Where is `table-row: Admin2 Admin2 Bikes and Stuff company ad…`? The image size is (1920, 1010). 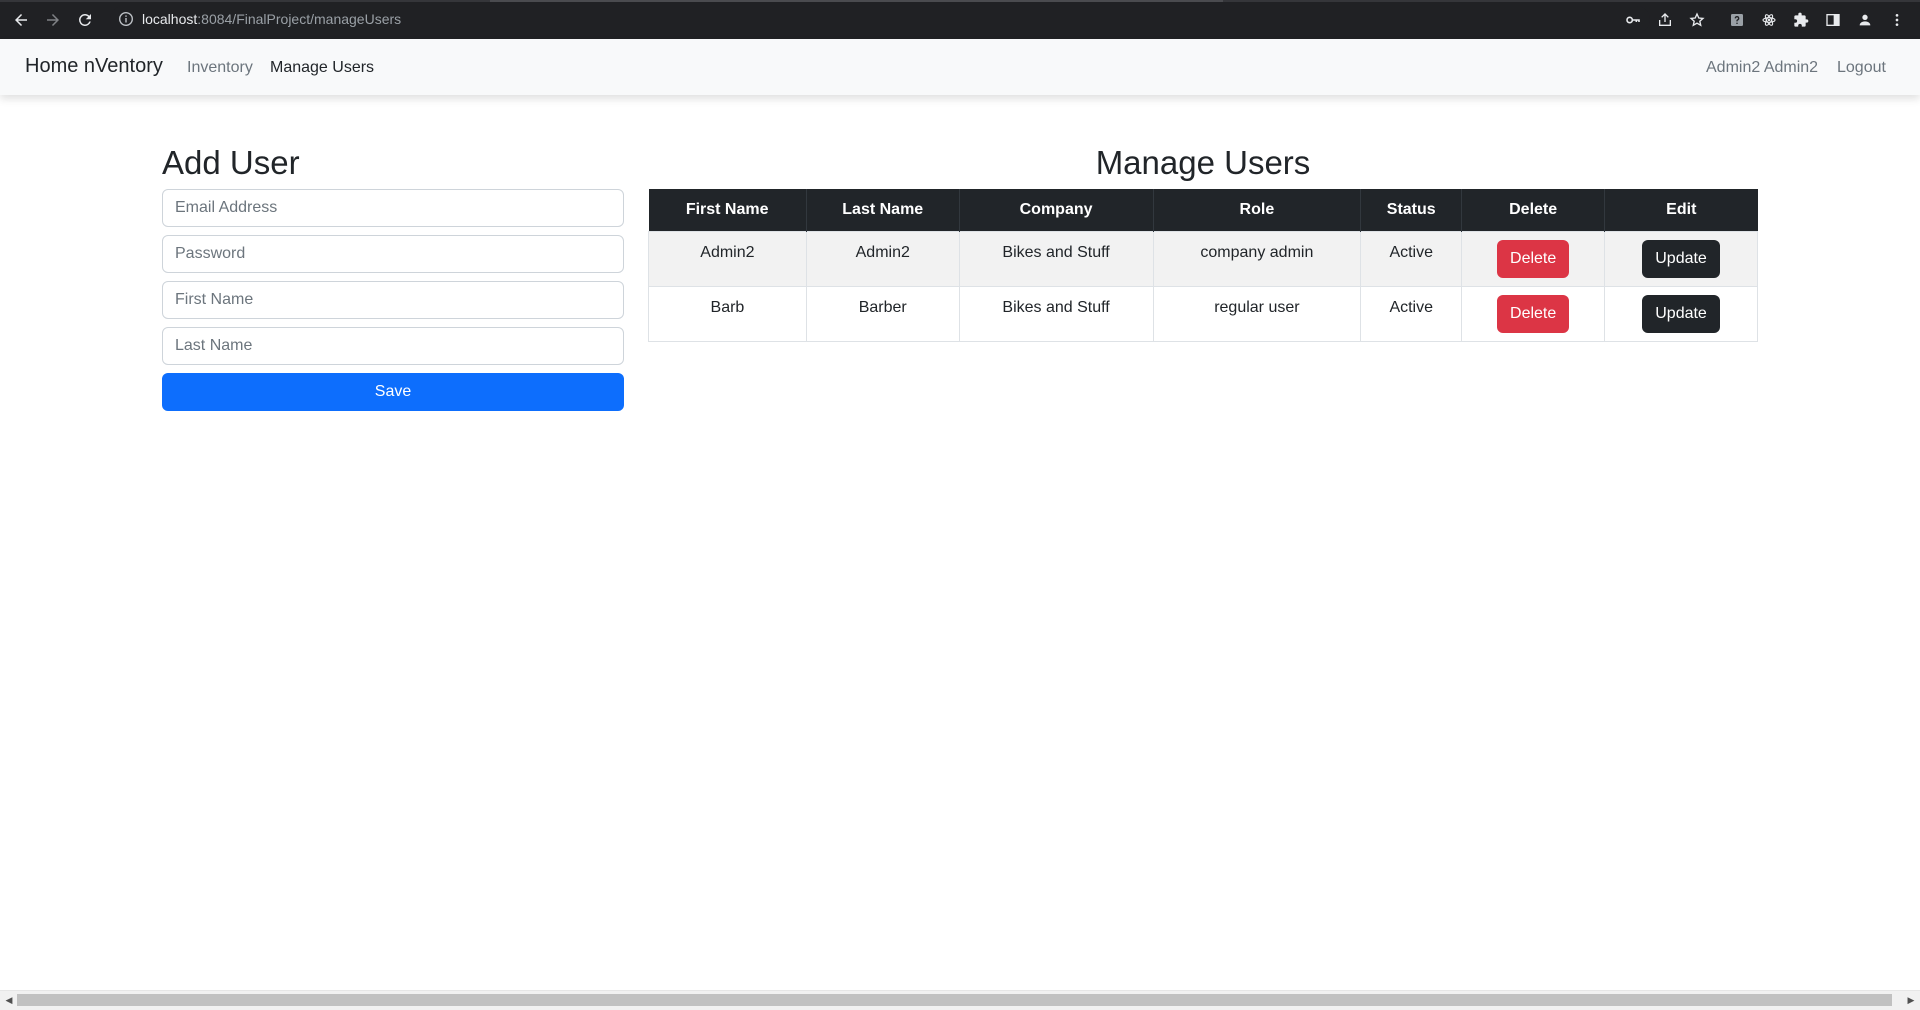 table-row: Admin2 Admin2 Bikes and Stuff company ad… is located at coordinates (1203, 258).